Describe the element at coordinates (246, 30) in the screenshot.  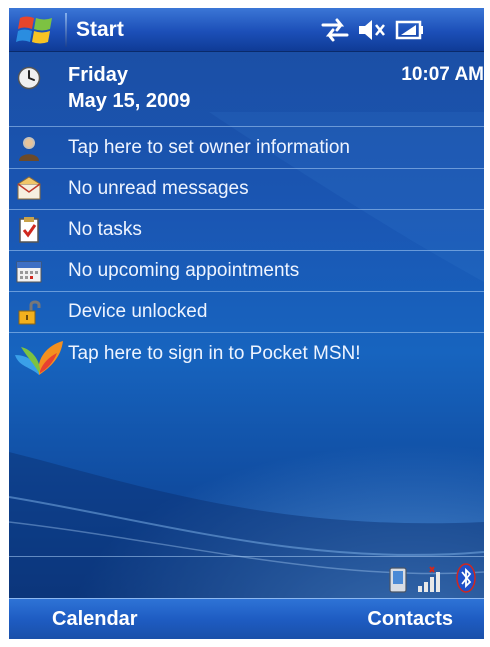
I see `title-bar: Start` at that location.